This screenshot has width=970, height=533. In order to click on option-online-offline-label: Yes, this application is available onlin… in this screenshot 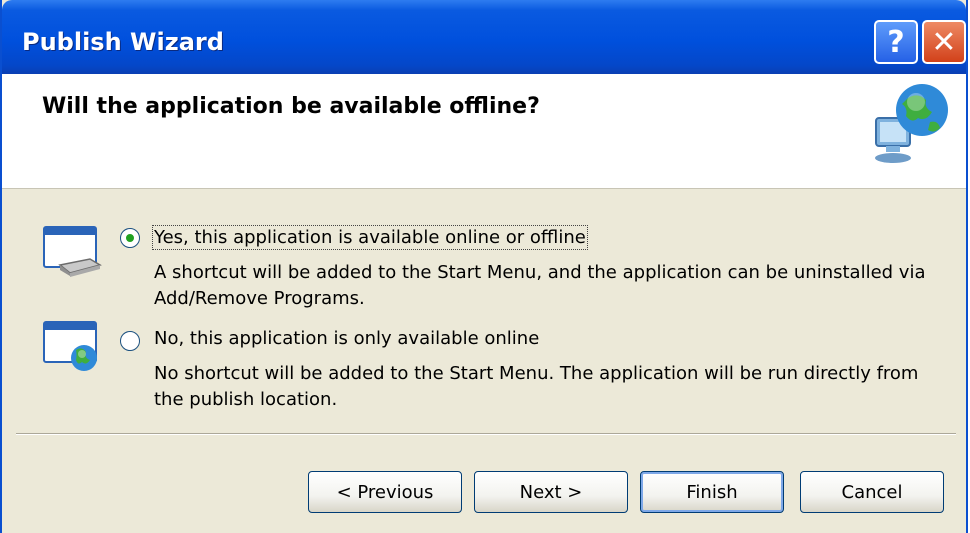, I will do `click(370, 237)`.